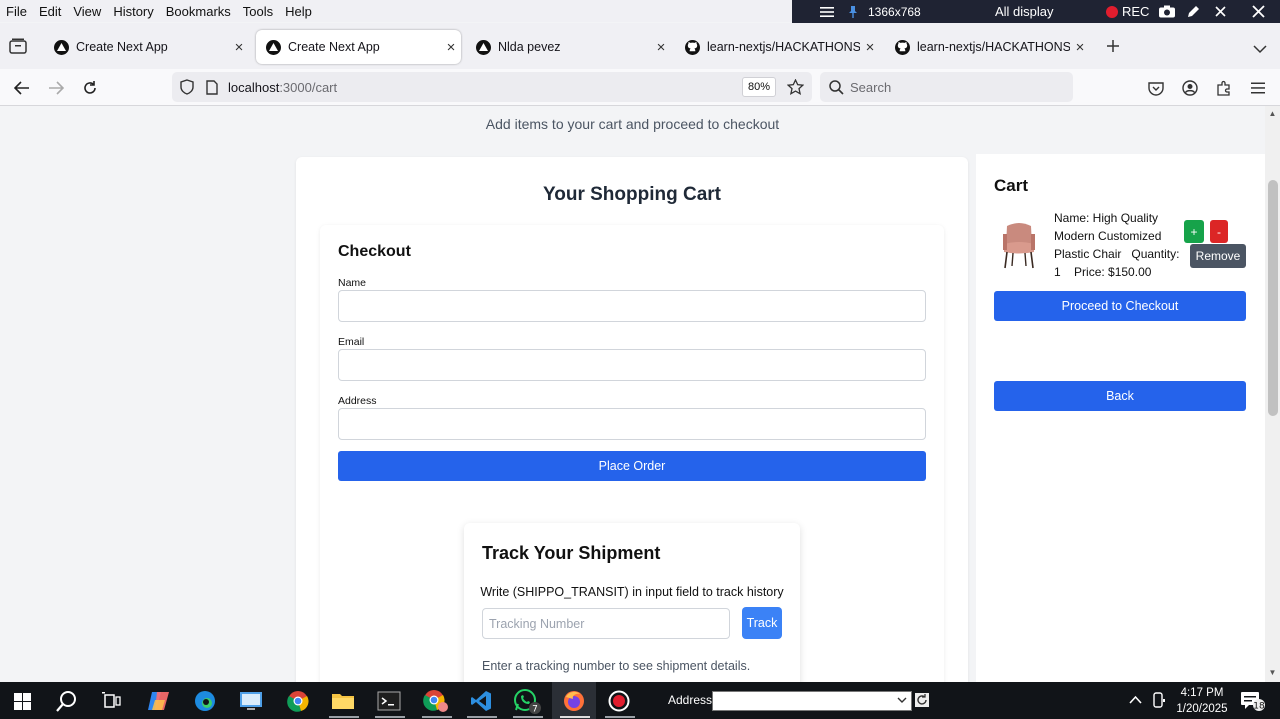  Describe the element at coordinates (1135, 11) in the screenshot. I see `recorder-rec-button: REC` at that location.